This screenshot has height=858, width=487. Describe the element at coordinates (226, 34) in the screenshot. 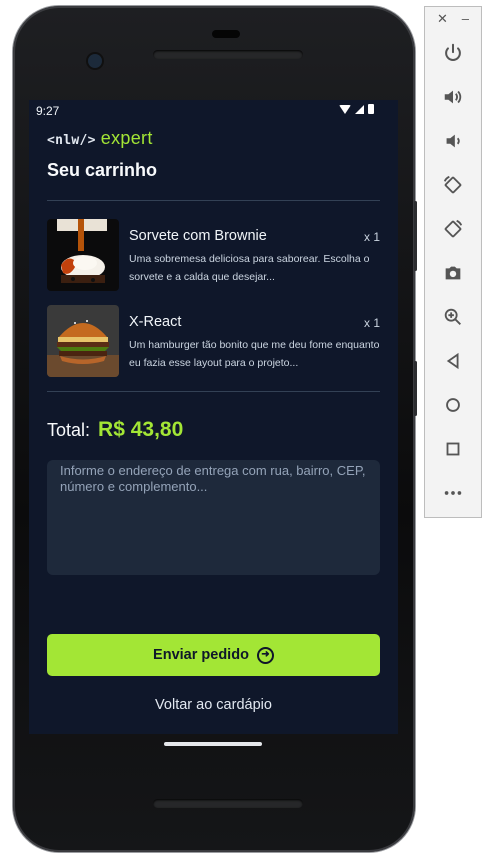

I see `earpiece` at that location.